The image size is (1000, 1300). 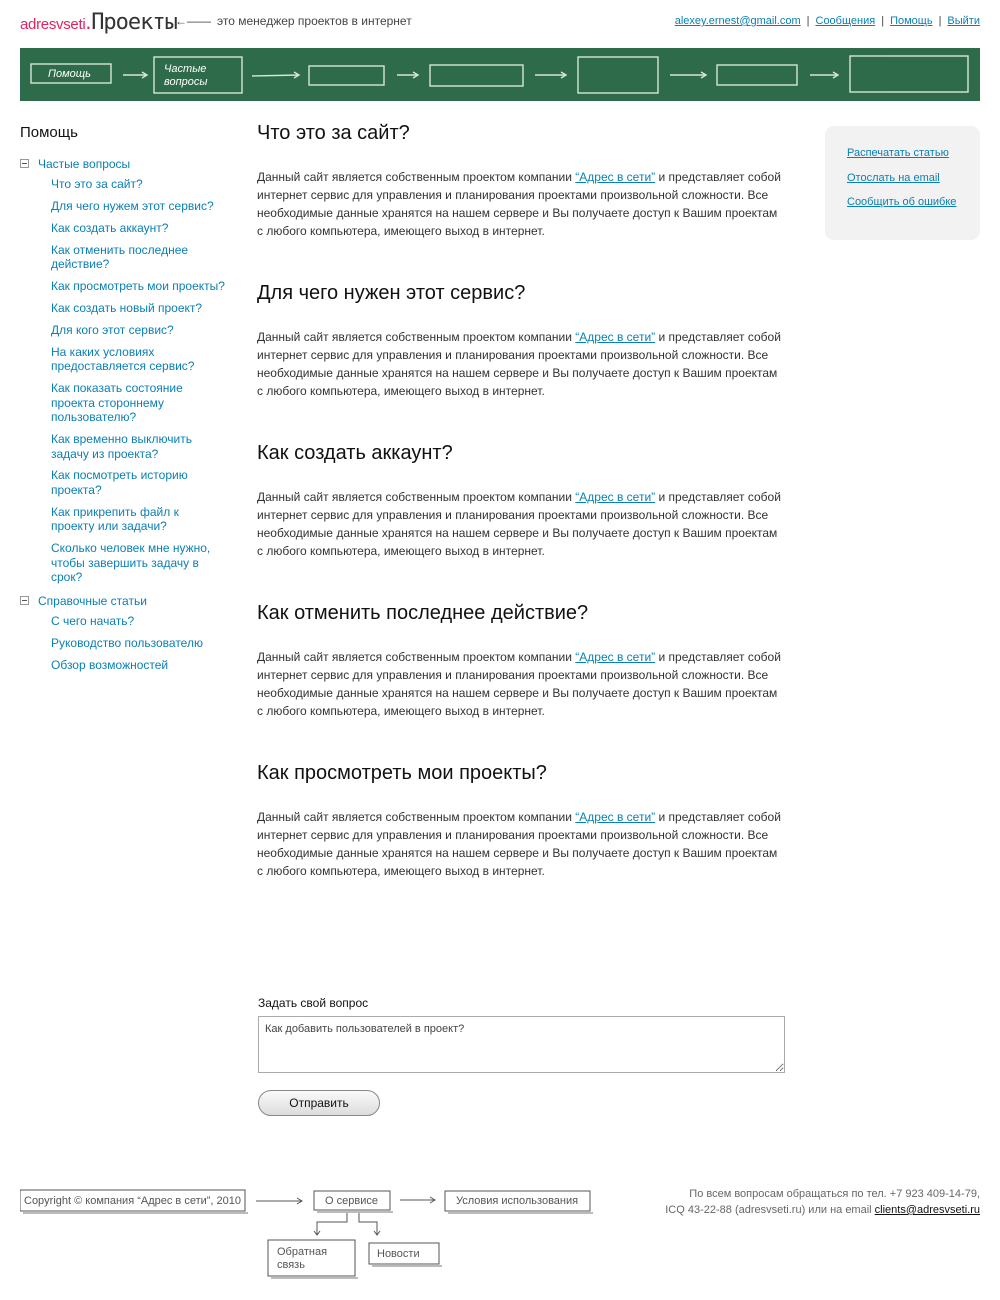 What do you see at coordinates (138, 257) in the screenshot?
I see `faq-item: Как отменить последнее действие?` at bounding box center [138, 257].